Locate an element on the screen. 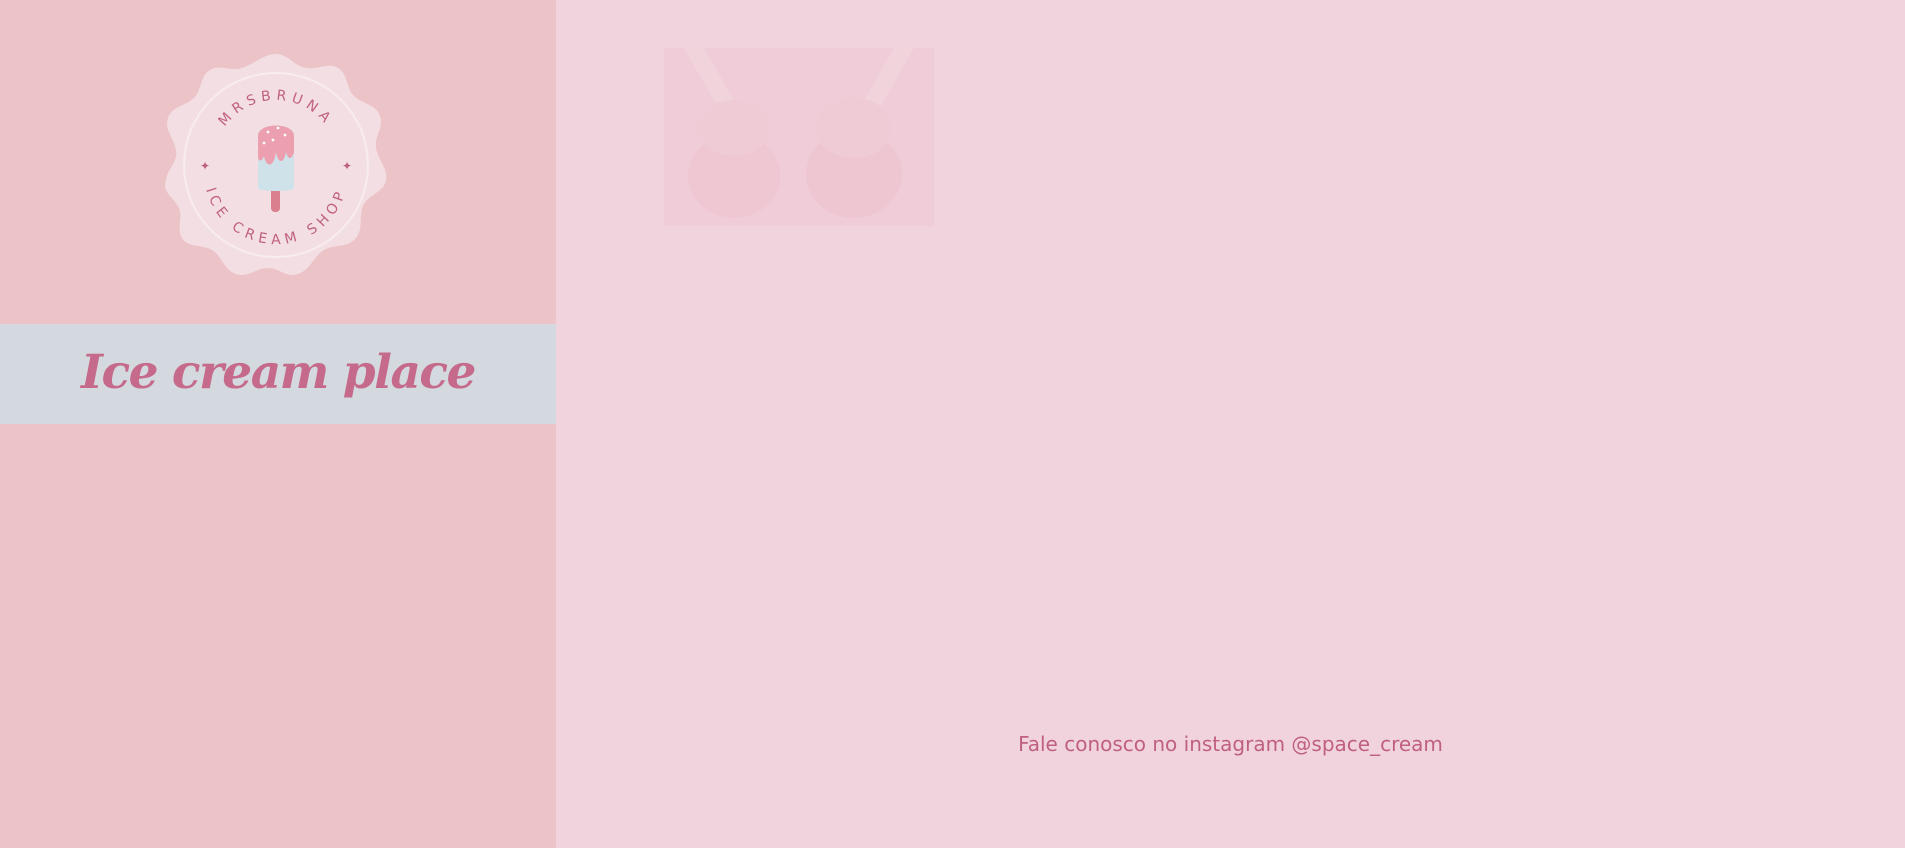  instagram-contact-text: Fale conosco no instagram @space_cream is located at coordinates (1230, 744).